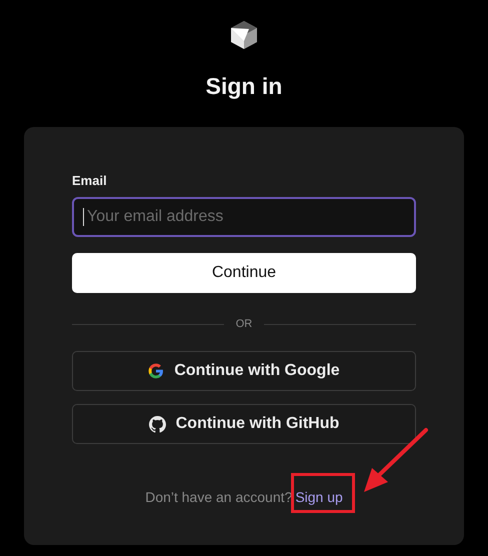  What do you see at coordinates (157, 424) in the screenshot?
I see `github-icon` at bounding box center [157, 424].